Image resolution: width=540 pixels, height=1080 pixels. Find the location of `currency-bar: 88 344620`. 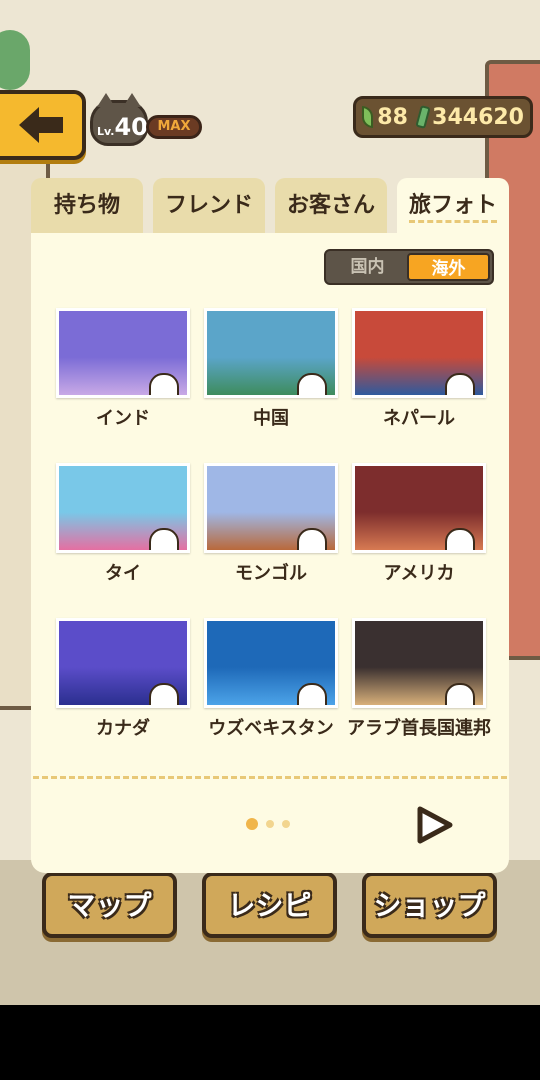

currency-bar: 88 344620 is located at coordinates (443, 117).